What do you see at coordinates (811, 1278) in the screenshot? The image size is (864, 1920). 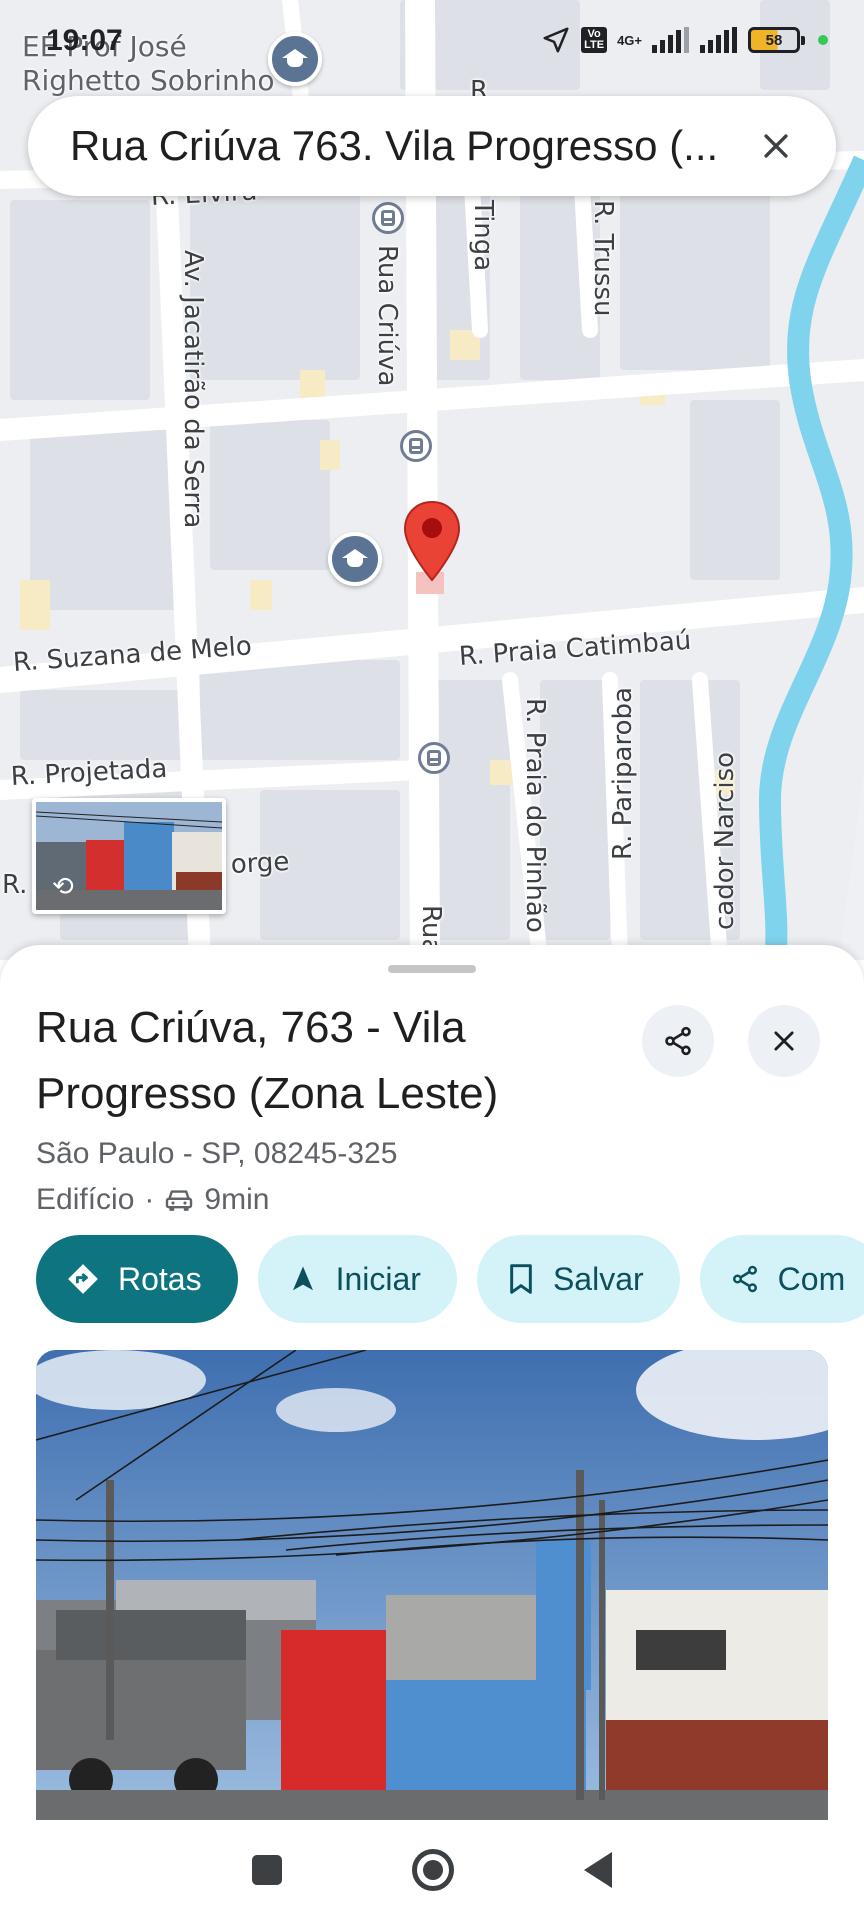 I see `share-label: Com` at bounding box center [811, 1278].